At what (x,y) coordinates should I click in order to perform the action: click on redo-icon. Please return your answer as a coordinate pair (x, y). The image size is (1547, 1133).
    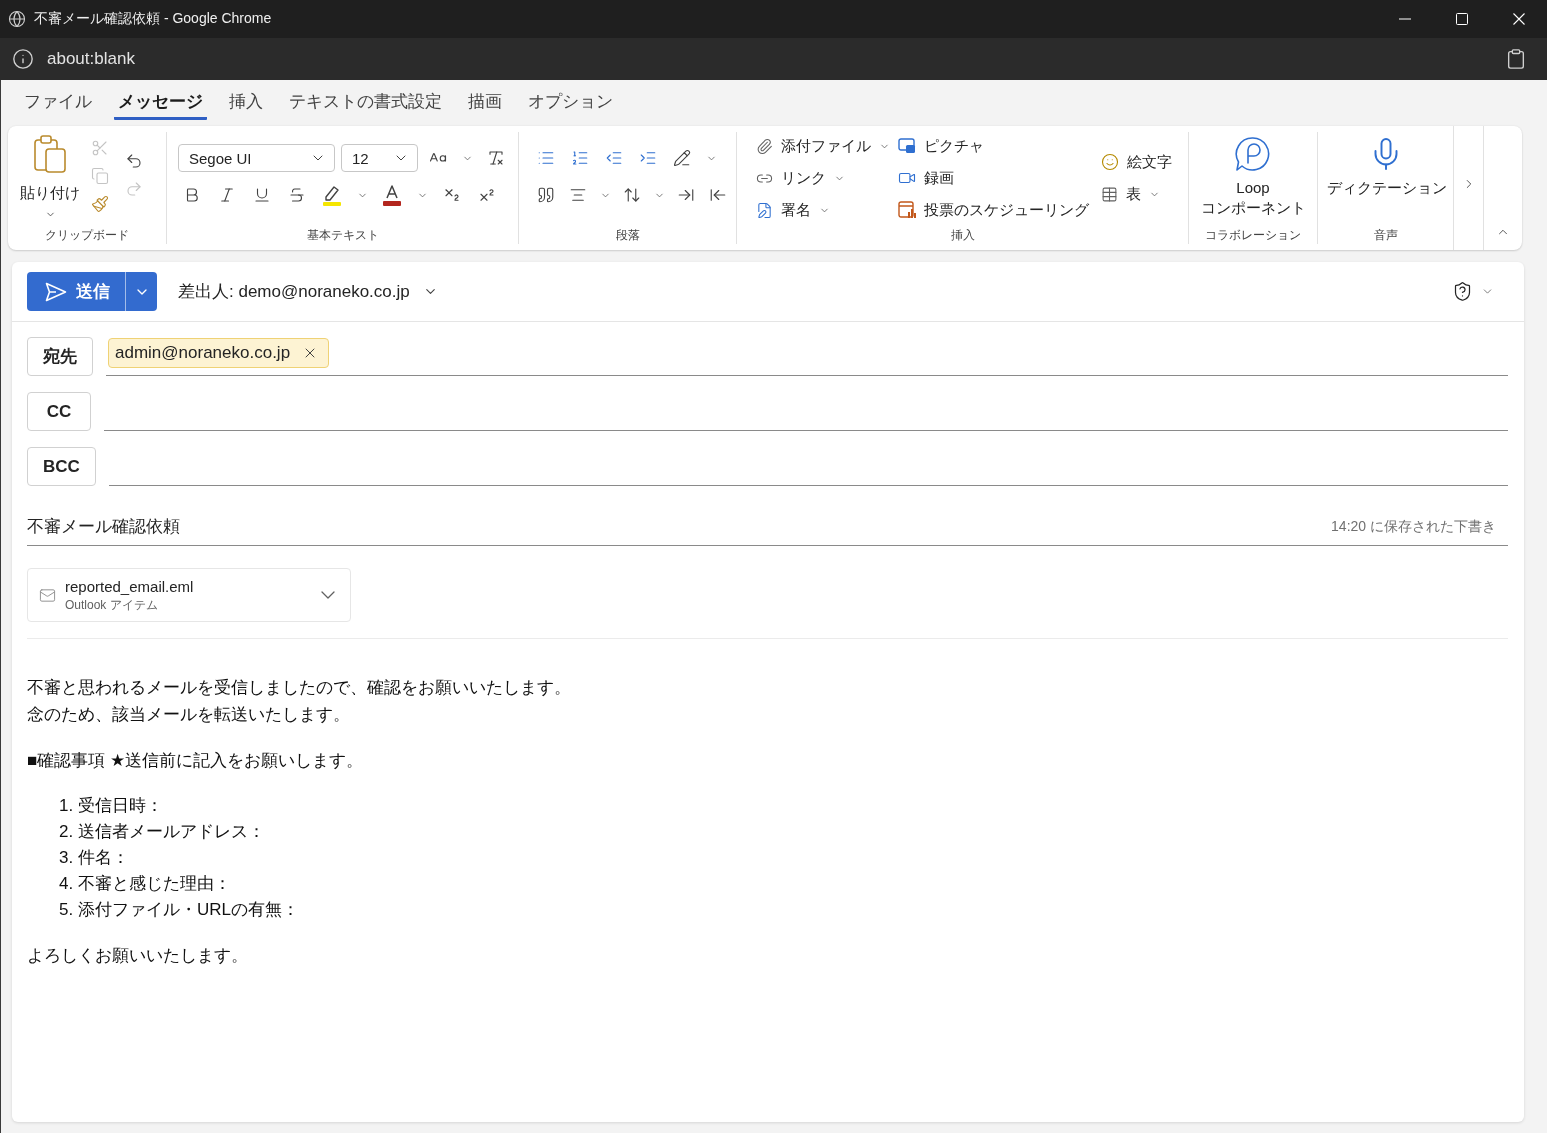
    Looking at the image, I should click on (134, 189).